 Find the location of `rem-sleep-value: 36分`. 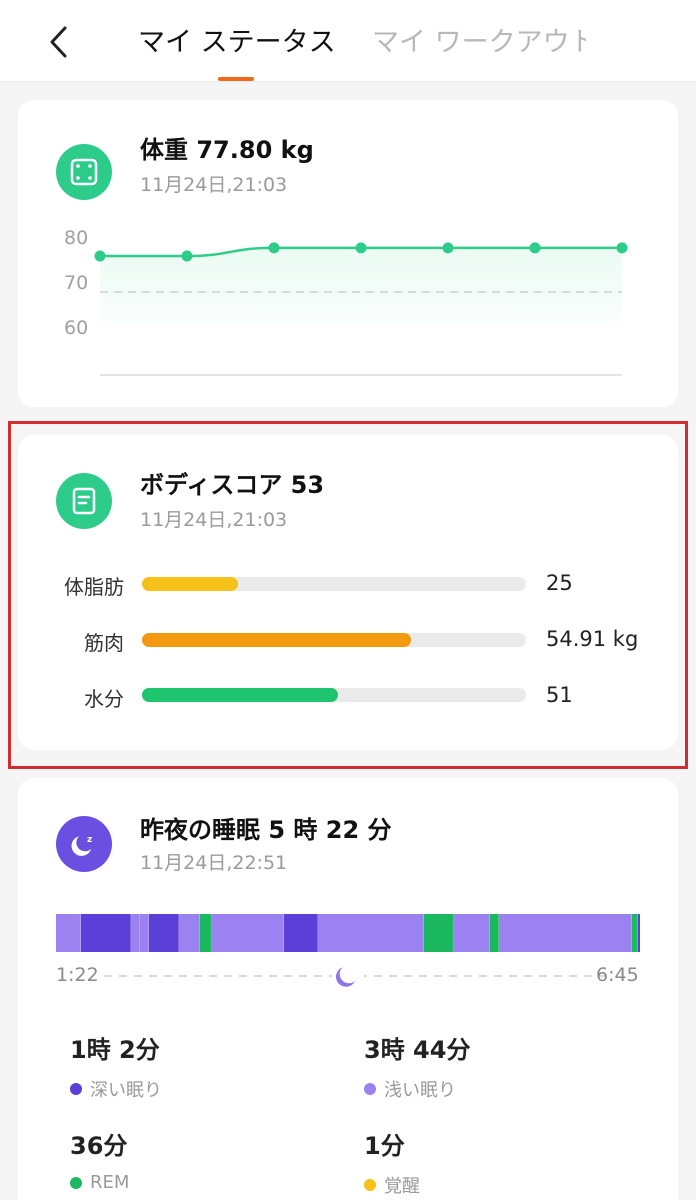

rem-sleep-value: 36分 is located at coordinates (99, 1146).